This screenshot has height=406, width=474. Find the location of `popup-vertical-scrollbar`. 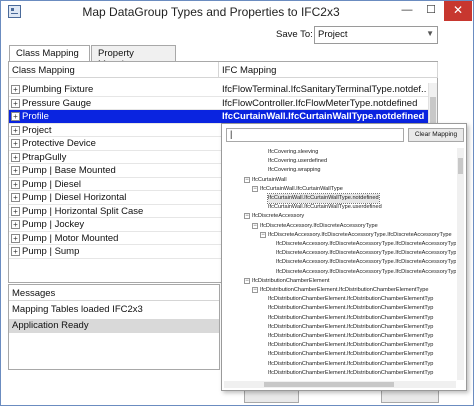

popup-vertical-scrollbar is located at coordinates (460, 264).